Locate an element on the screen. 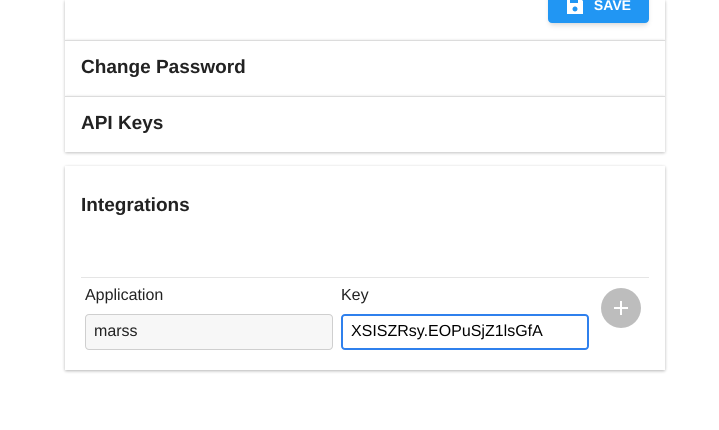  panel-title: Change Password is located at coordinates (163, 68).